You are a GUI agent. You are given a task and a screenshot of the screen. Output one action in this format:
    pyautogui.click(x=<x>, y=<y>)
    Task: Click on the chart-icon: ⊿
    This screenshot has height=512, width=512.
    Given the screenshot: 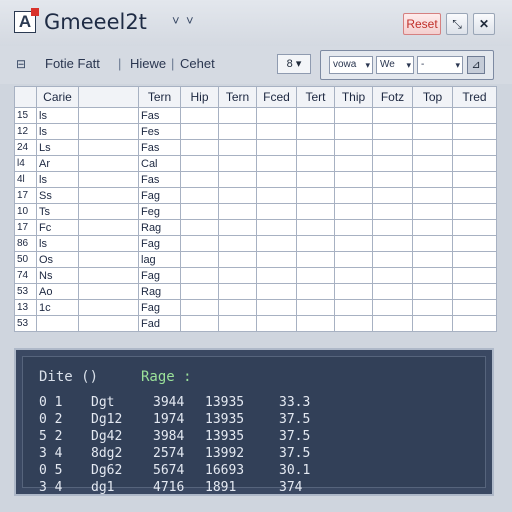 What is the action you would take?
    pyautogui.click(x=476, y=65)
    